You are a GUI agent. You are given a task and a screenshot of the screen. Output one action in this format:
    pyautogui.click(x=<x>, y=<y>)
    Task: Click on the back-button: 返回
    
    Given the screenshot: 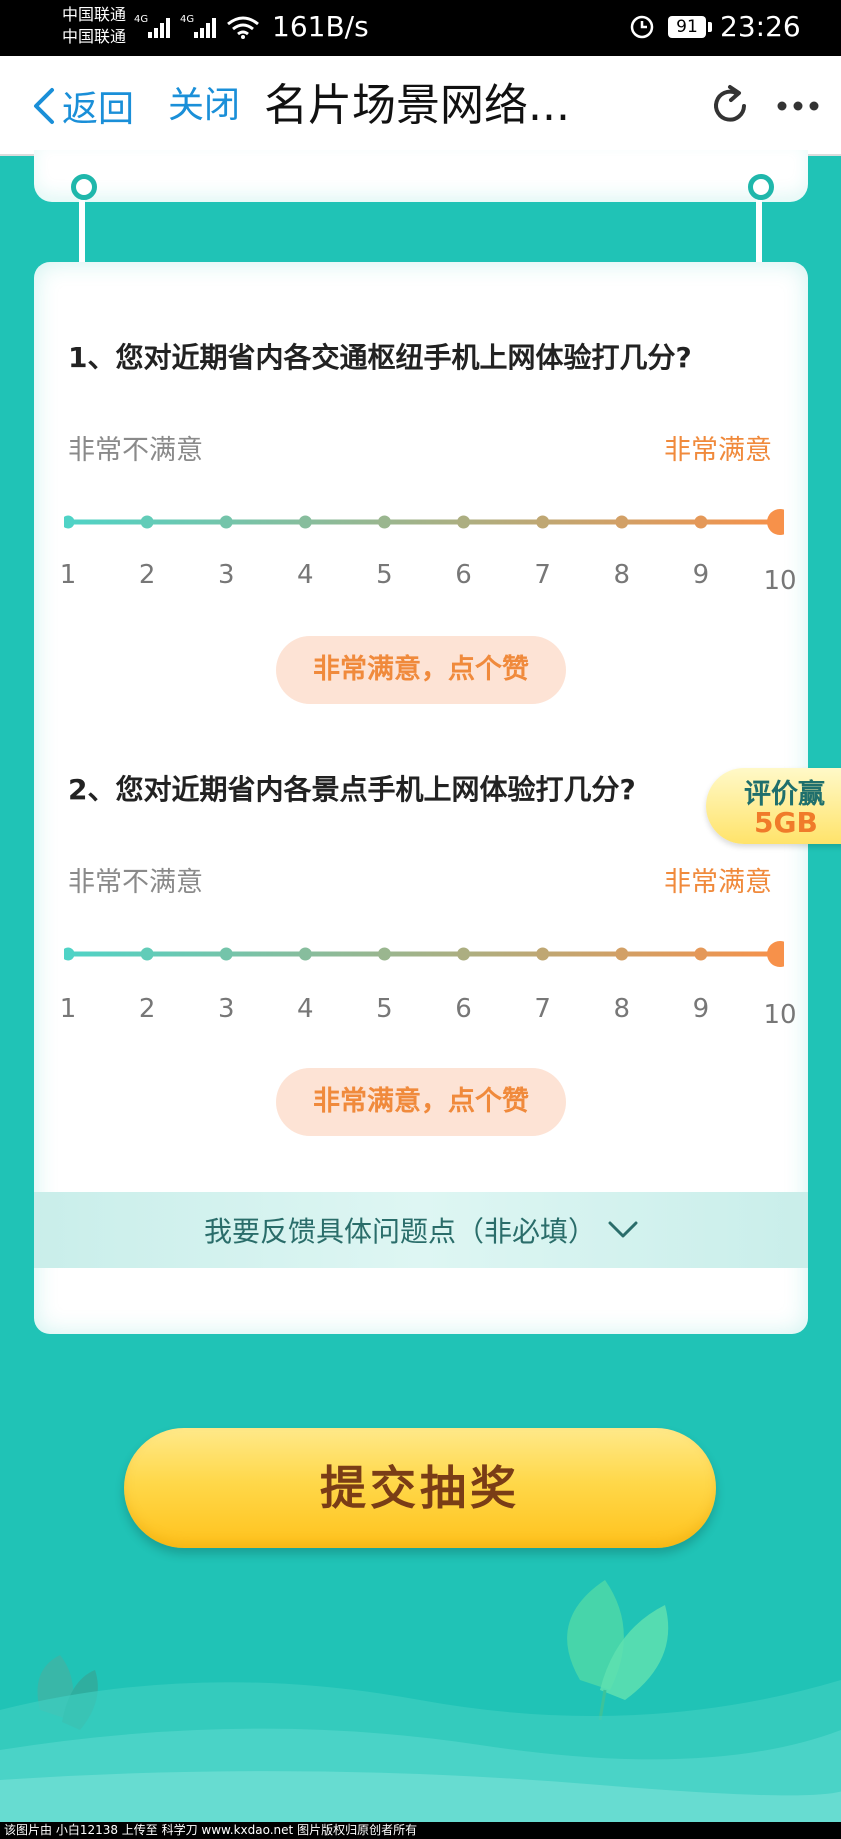 What is the action you would take?
    pyautogui.click(x=83, y=106)
    